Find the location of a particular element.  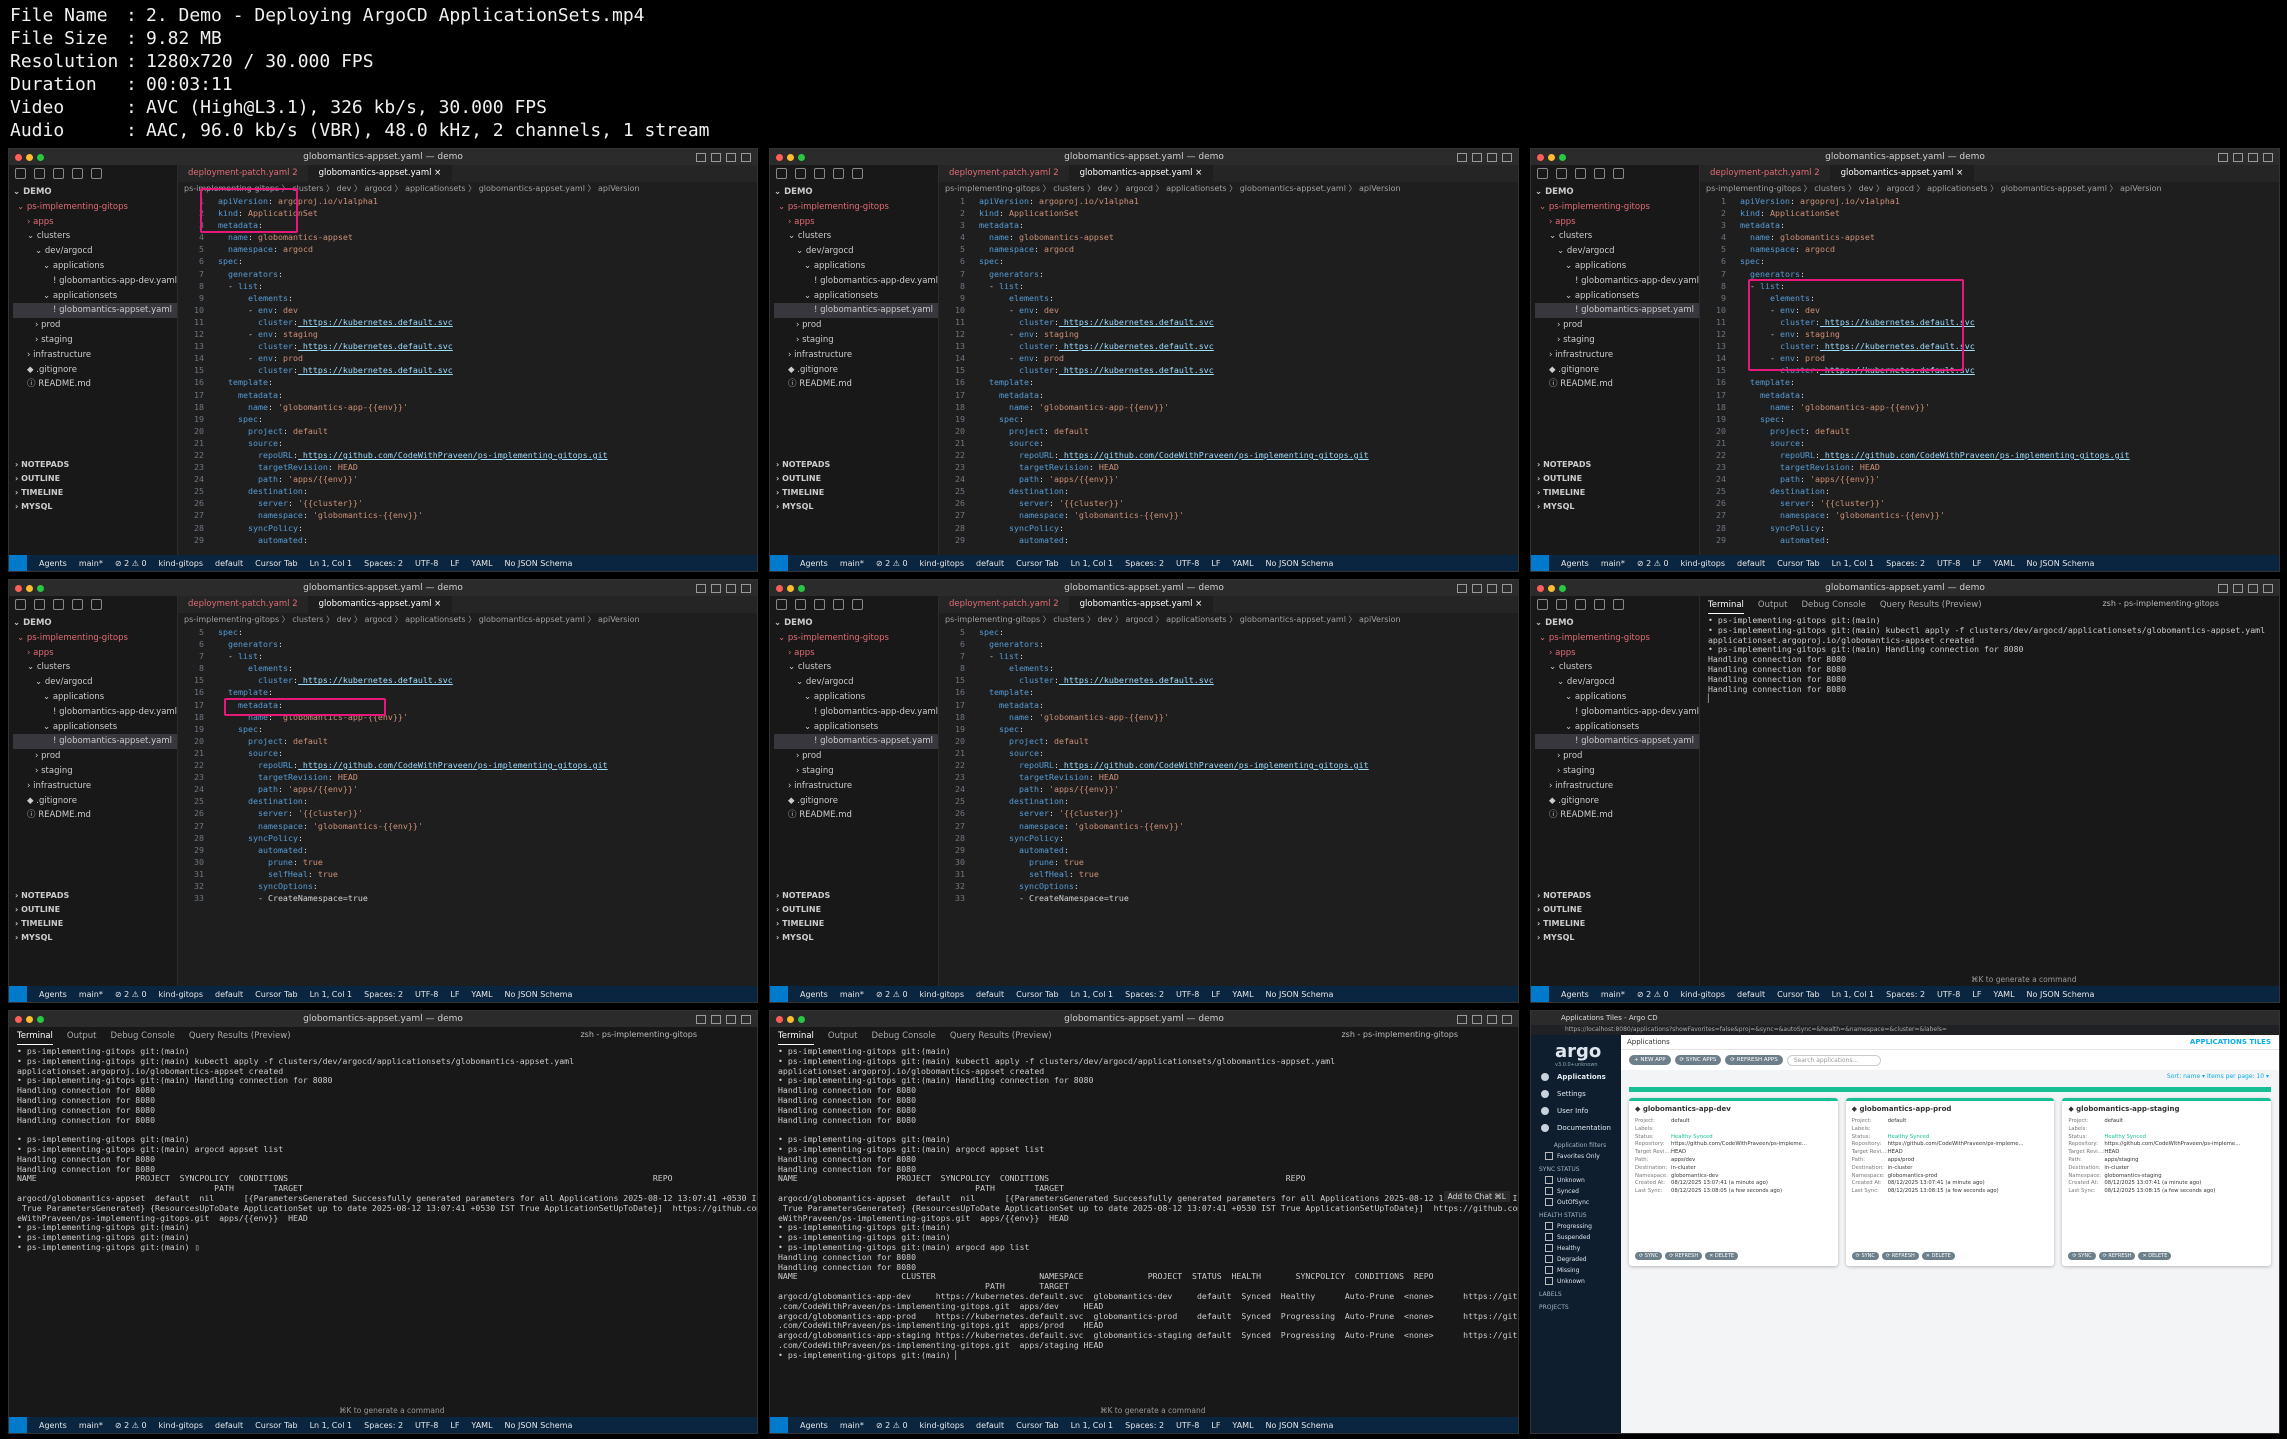

refresh-button: ⟳ REFRESH is located at coordinates (1900, 1256).